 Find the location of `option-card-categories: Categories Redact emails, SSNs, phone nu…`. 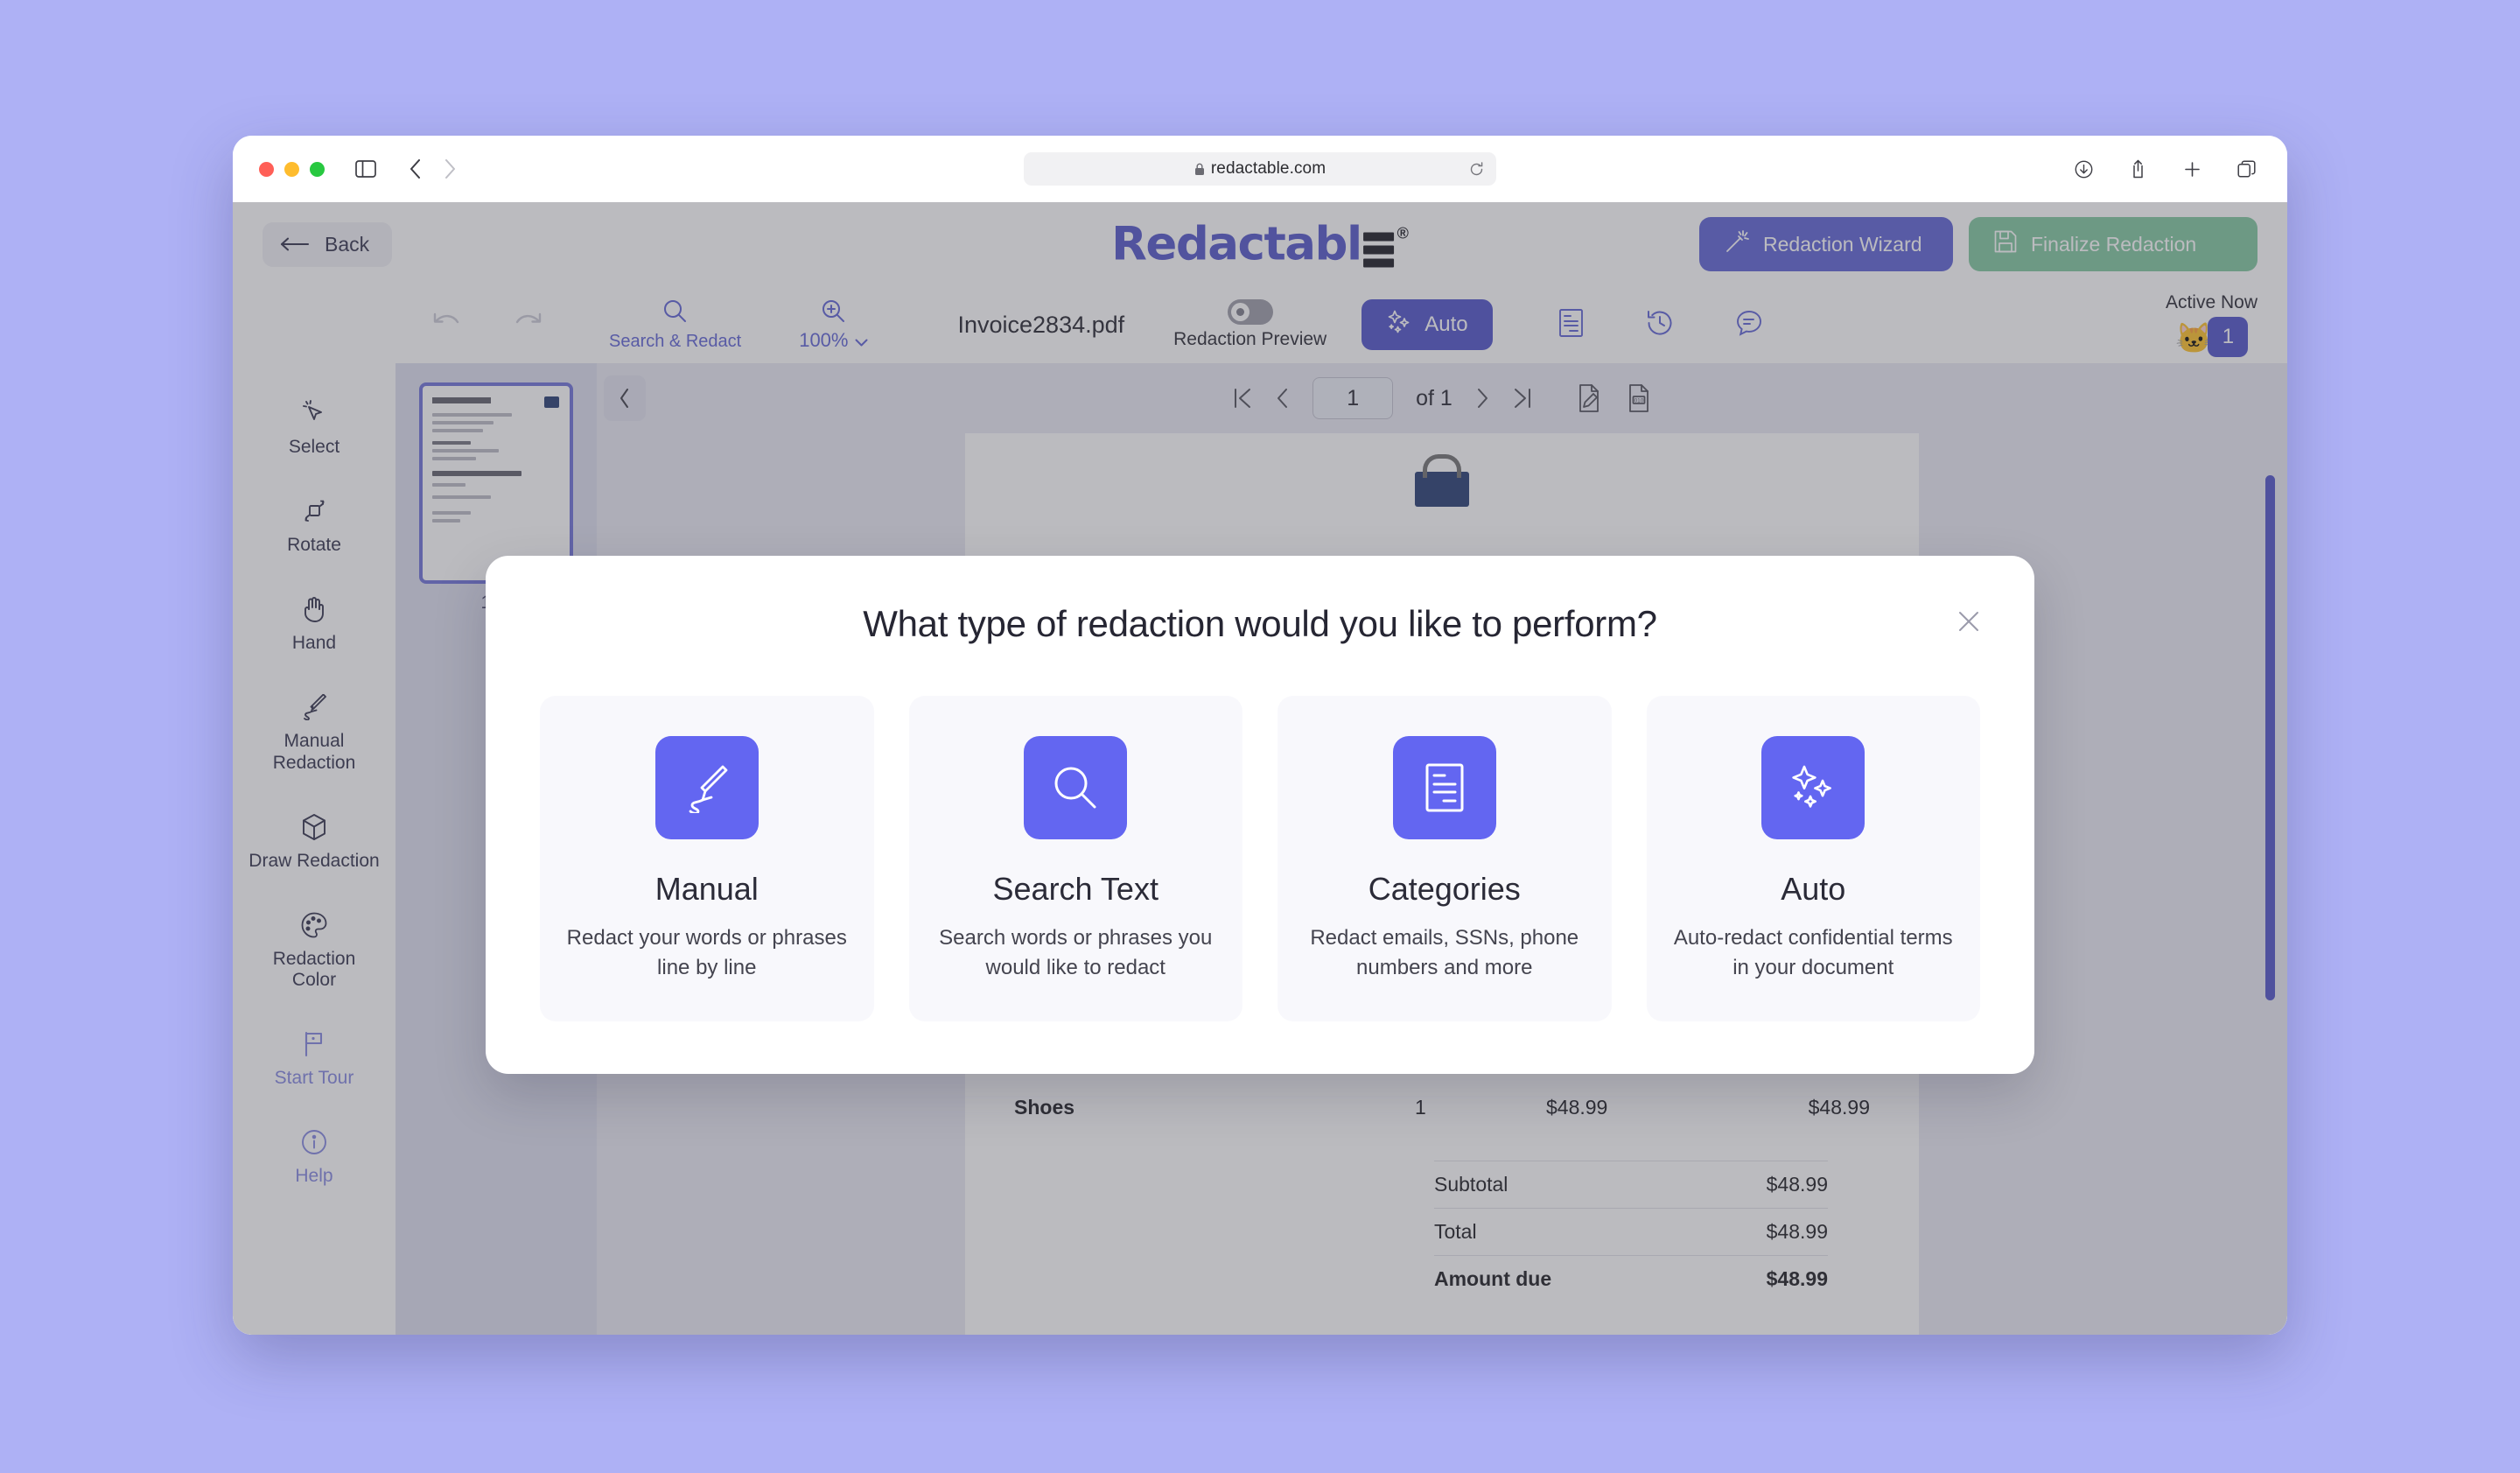

option-card-categories: Categories Redact emails, SSNs, phone nu… is located at coordinates (1445, 859).